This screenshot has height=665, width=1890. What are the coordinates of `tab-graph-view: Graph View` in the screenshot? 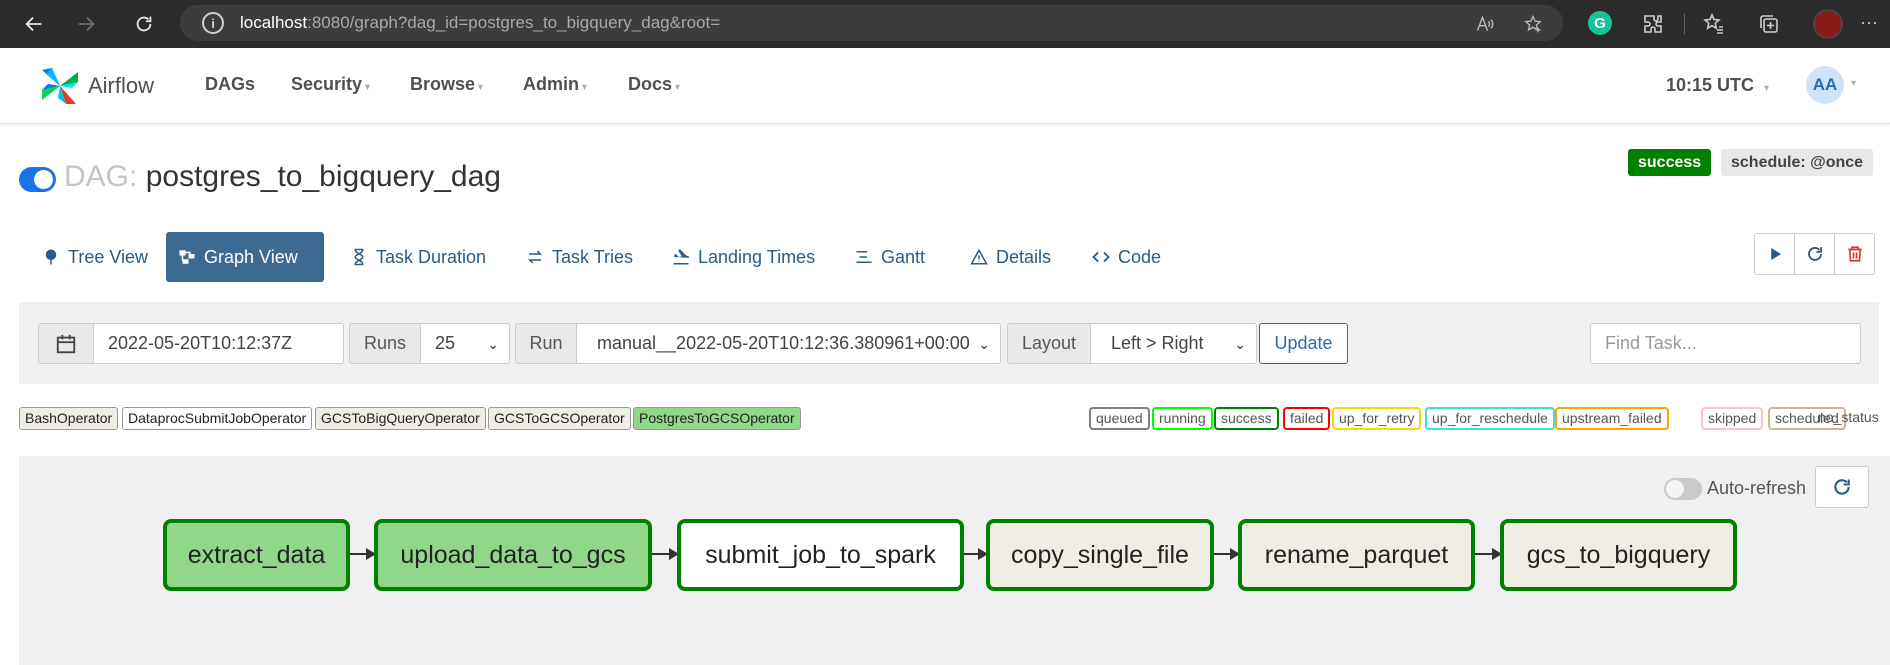 It's located at (245, 257).